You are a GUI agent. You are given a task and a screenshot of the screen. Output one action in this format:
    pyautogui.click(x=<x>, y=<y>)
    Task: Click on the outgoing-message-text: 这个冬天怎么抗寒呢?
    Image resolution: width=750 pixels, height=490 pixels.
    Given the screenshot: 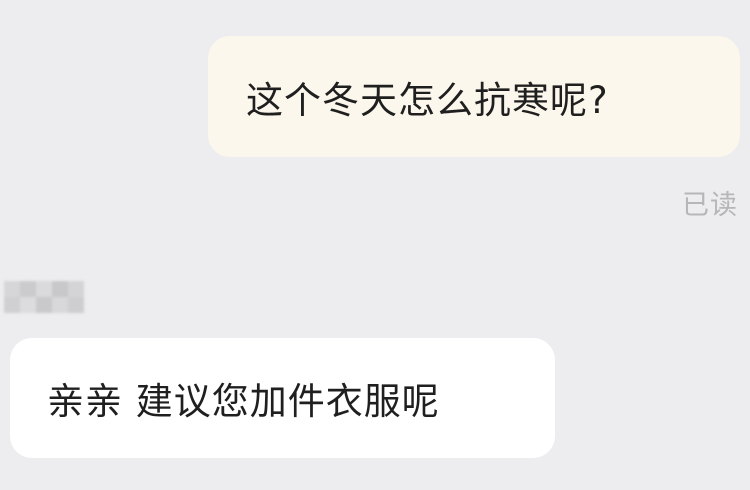 What is the action you would take?
    pyautogui.click(x=427, y=100)
    